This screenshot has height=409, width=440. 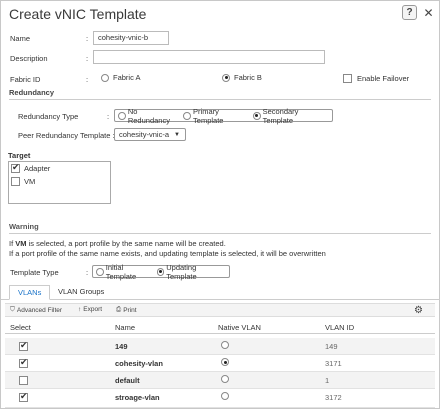 What do you see at coordinates (280, 115) in the screenshot?
I see `secondary-template-label: Secondary Template` at bounding box center [280, 115].